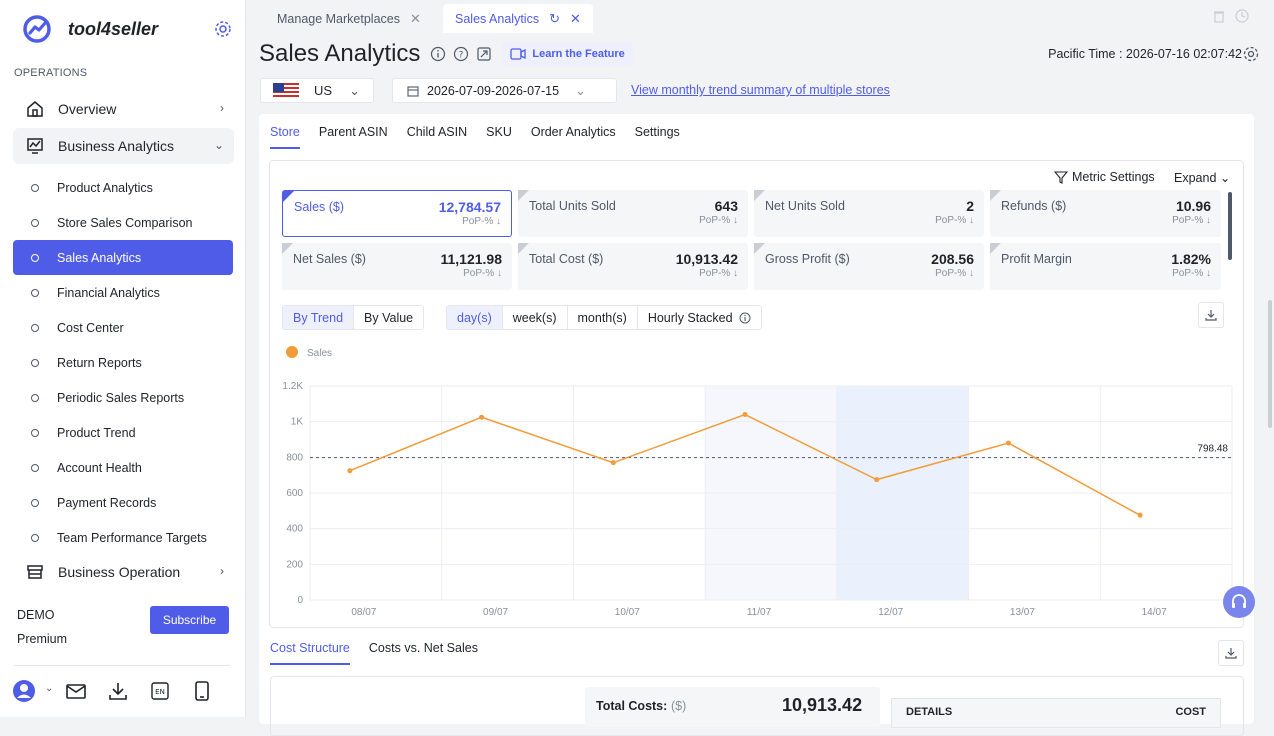  I want to click on days-button: day(s), so click(475, 317).